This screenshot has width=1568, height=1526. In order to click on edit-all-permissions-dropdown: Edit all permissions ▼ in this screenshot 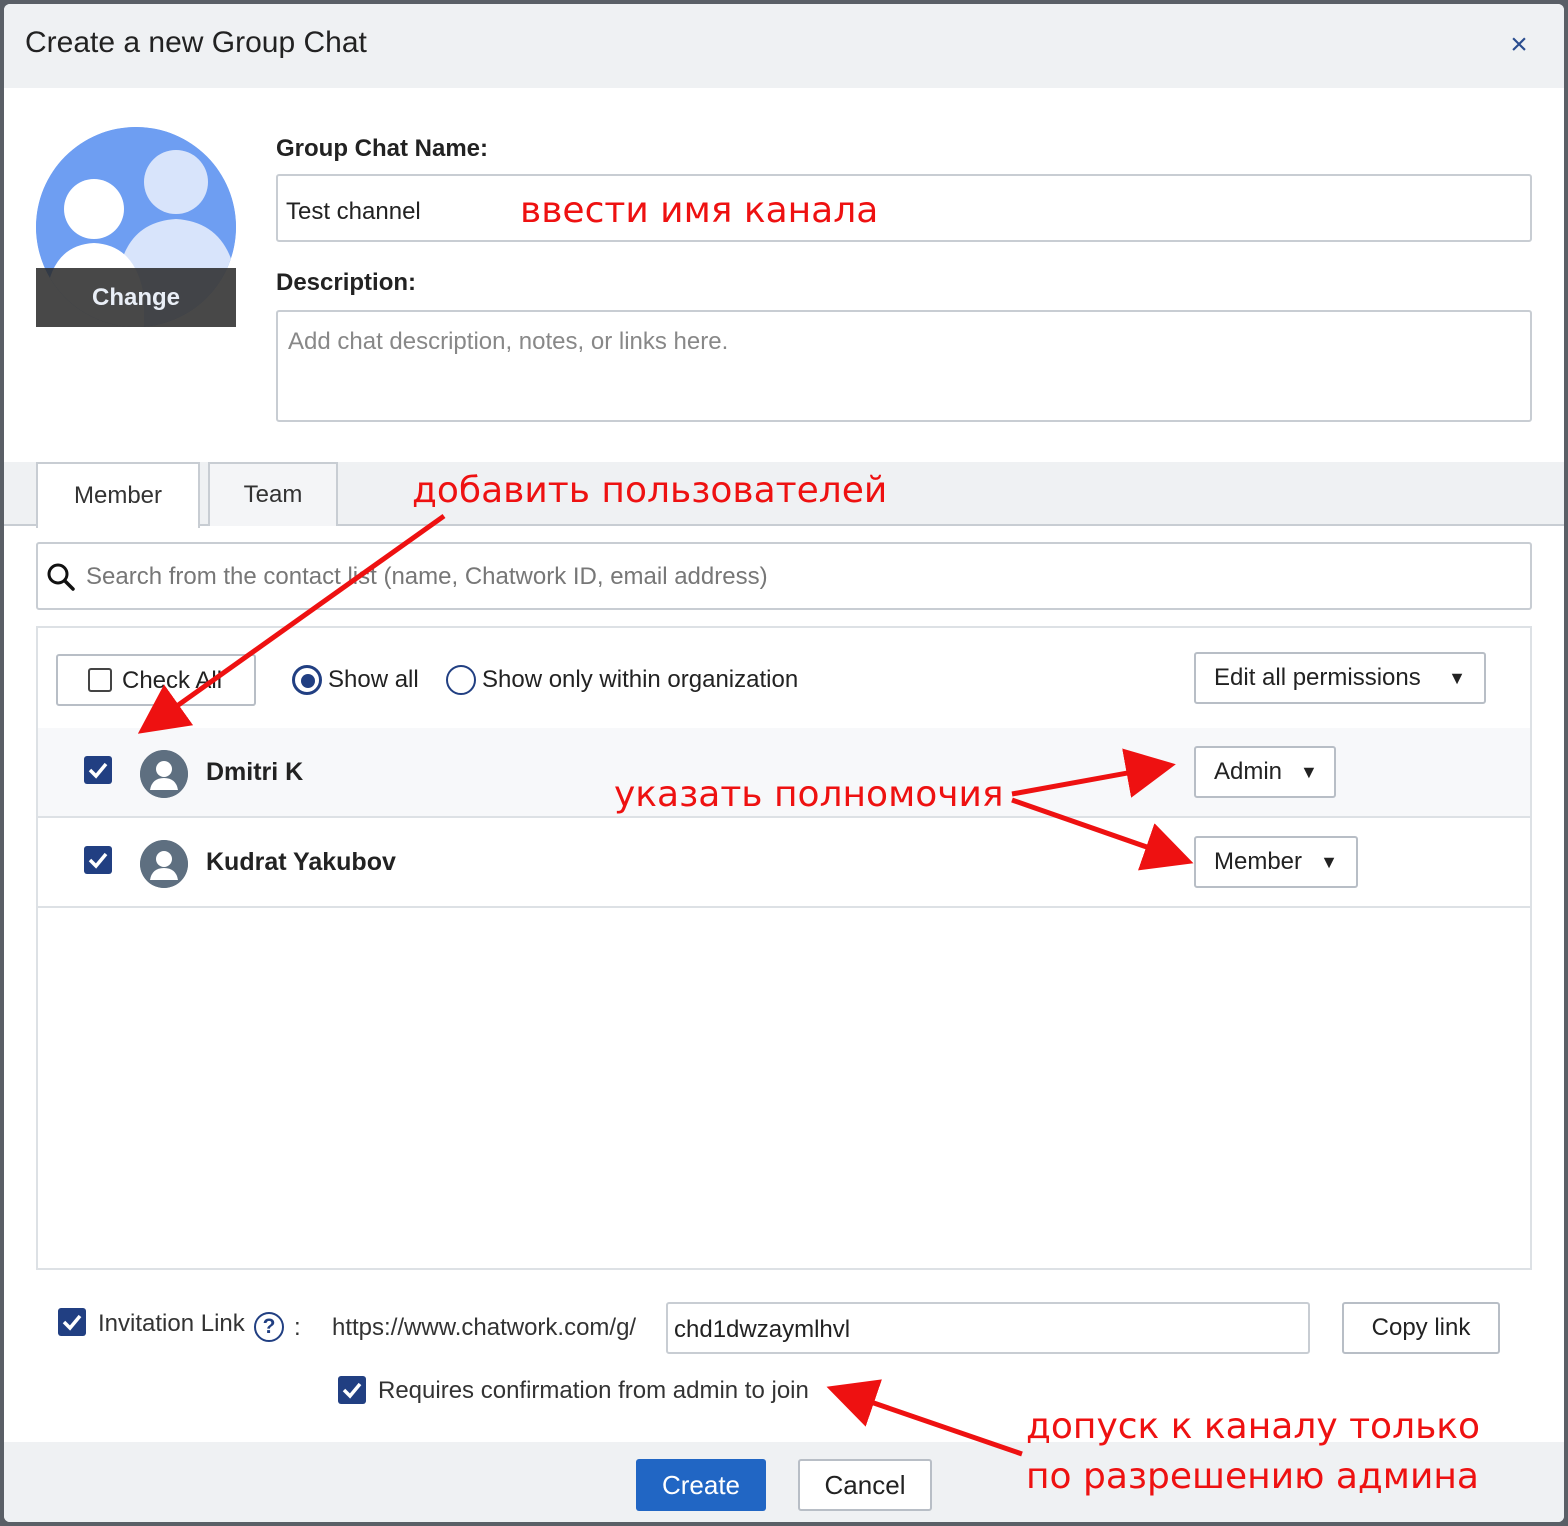, I will do `click(1340, 678)`.